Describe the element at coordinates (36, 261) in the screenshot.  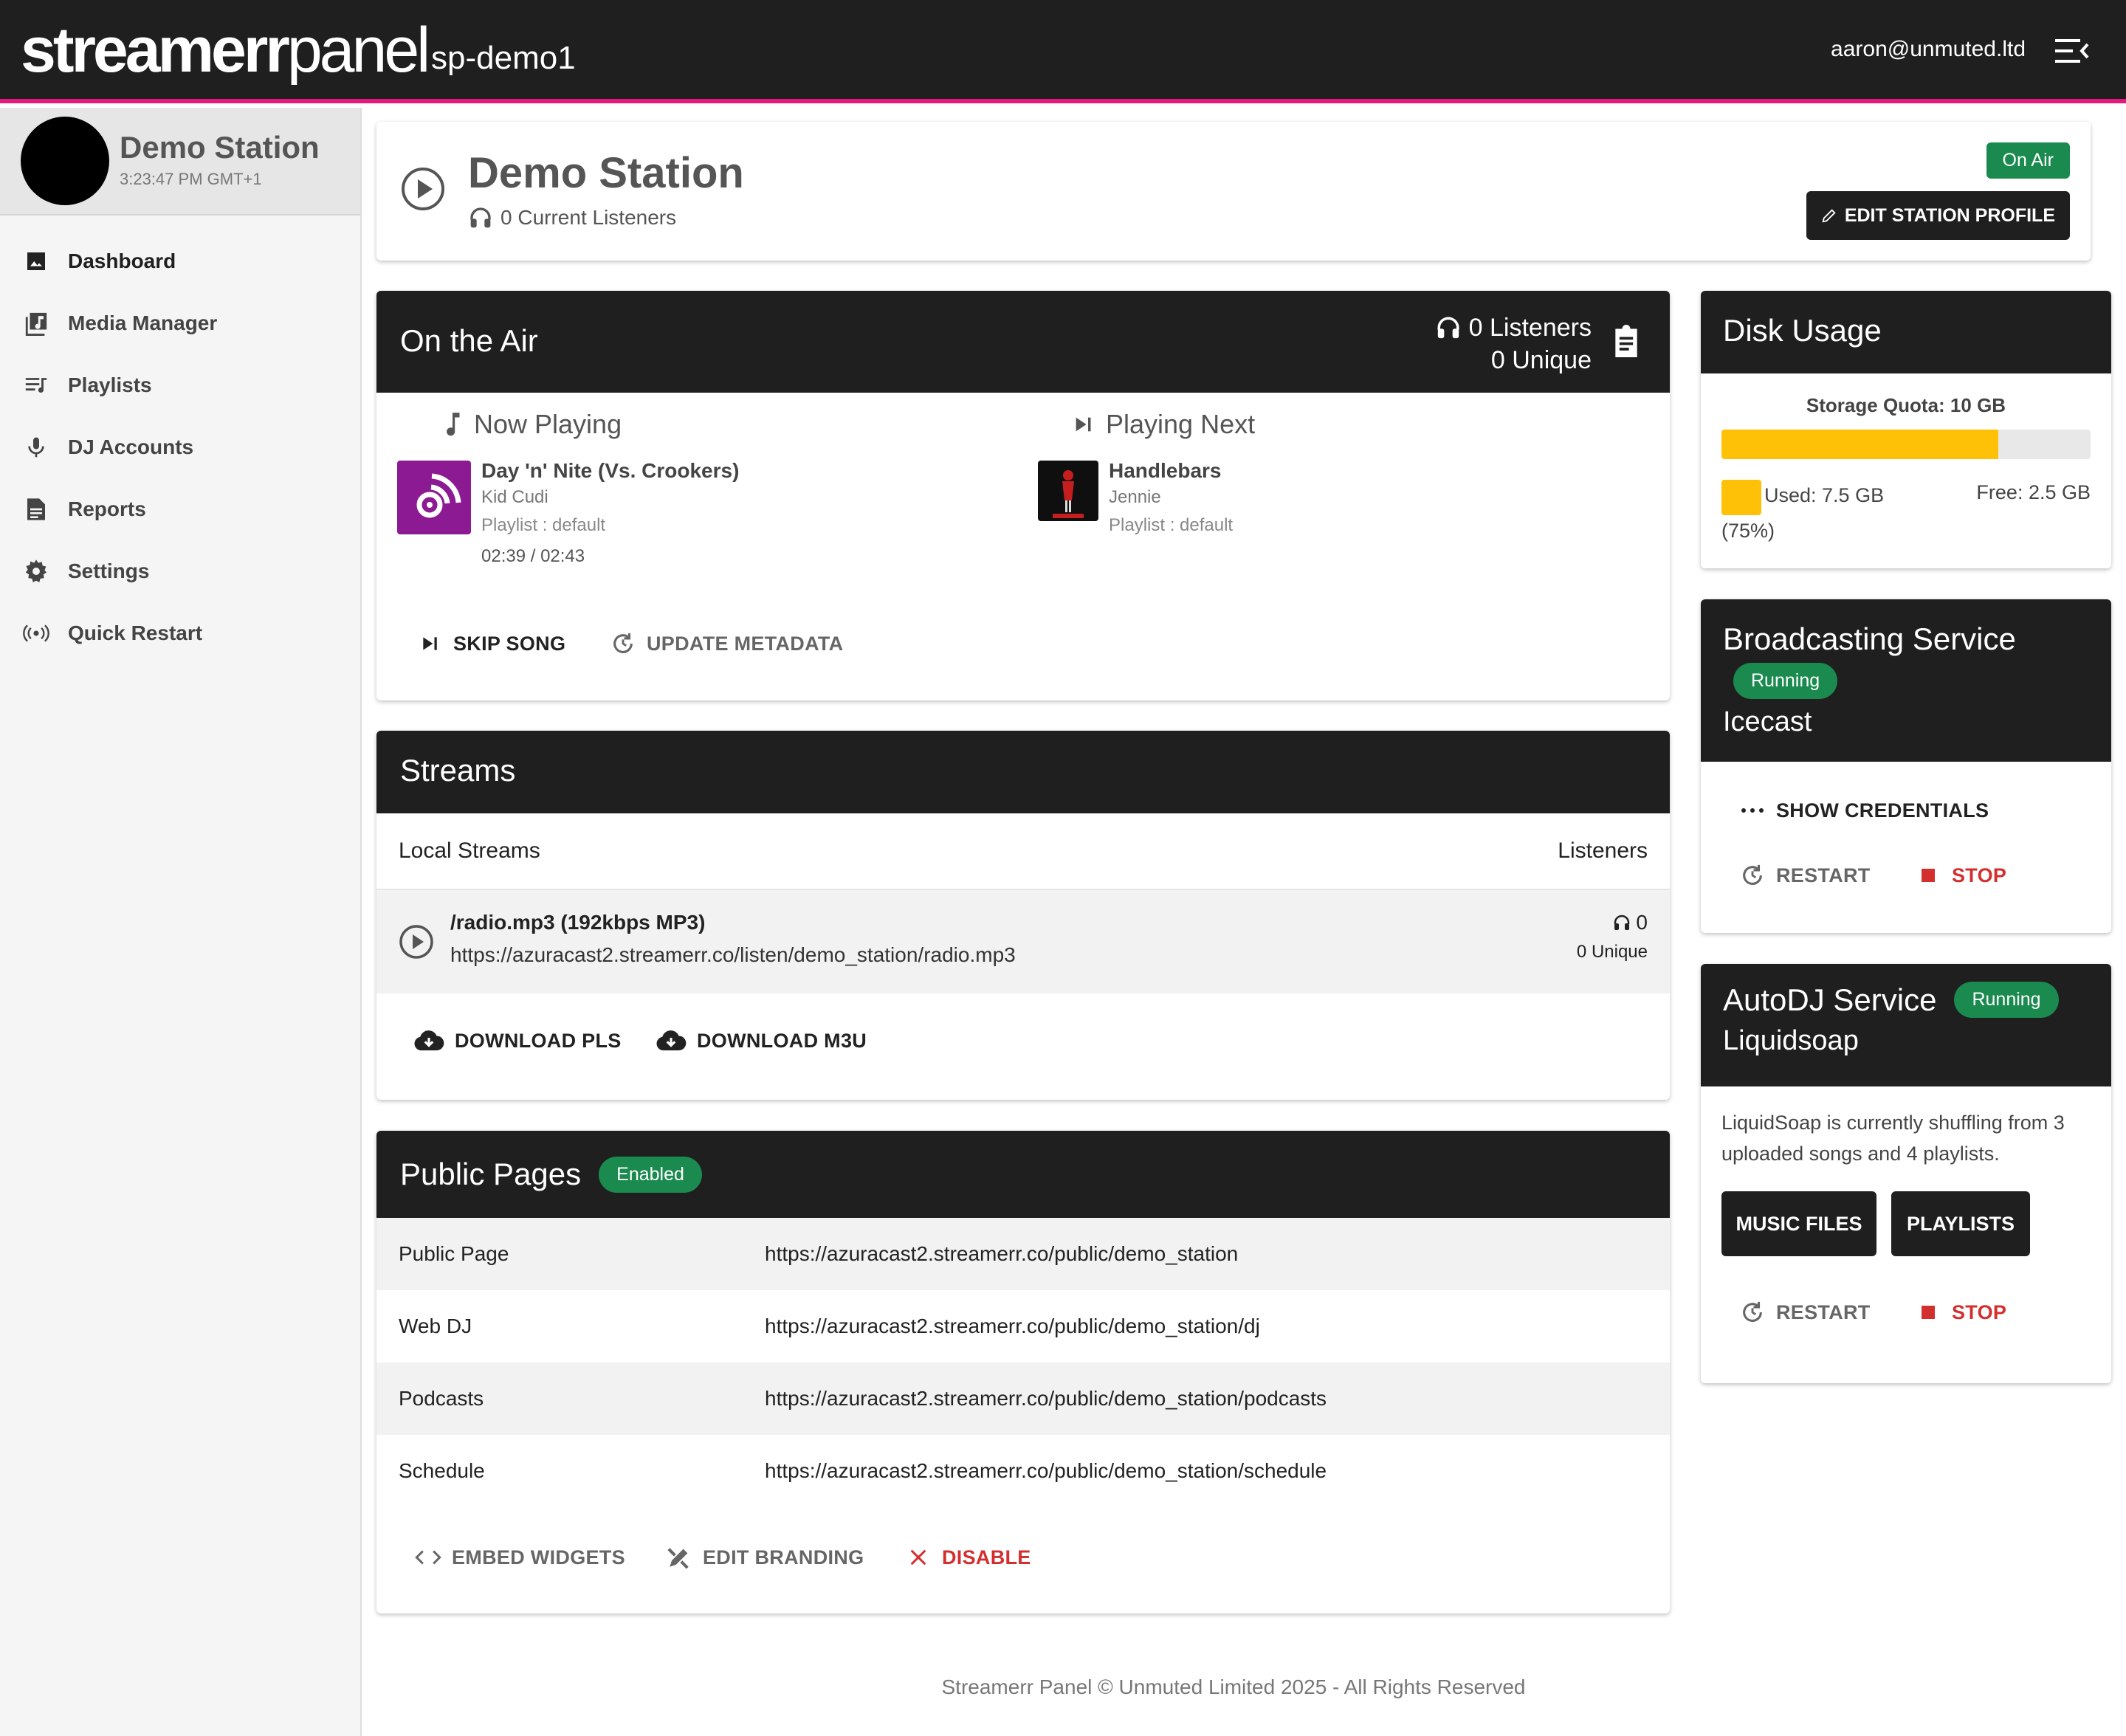
I see `image-icon` at that location.